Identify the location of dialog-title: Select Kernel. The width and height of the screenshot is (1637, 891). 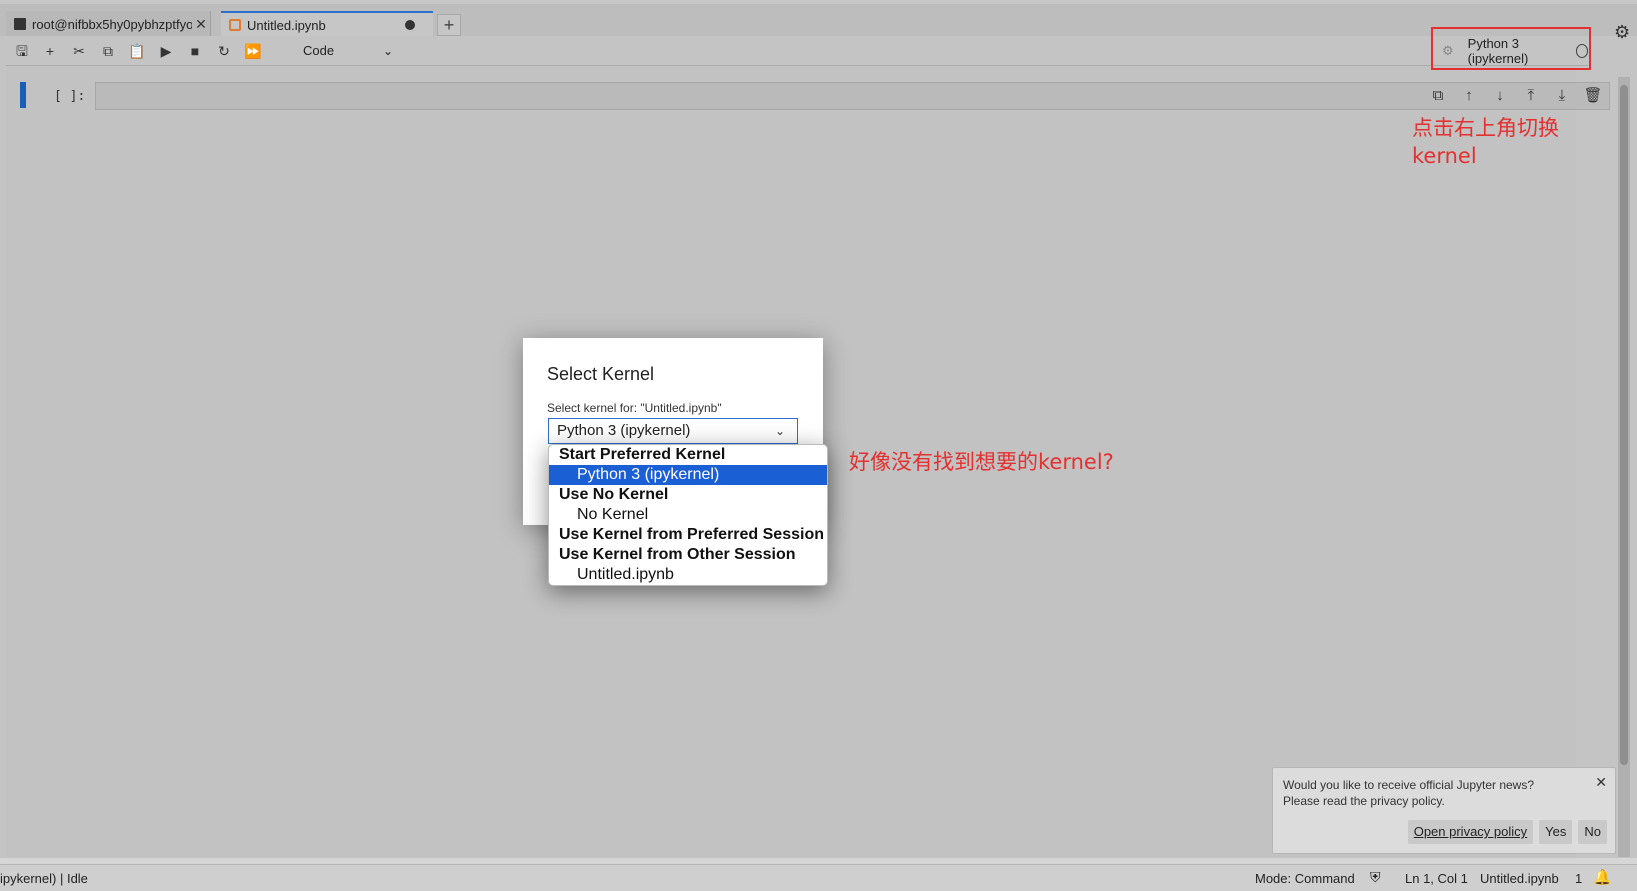
(601, 374).